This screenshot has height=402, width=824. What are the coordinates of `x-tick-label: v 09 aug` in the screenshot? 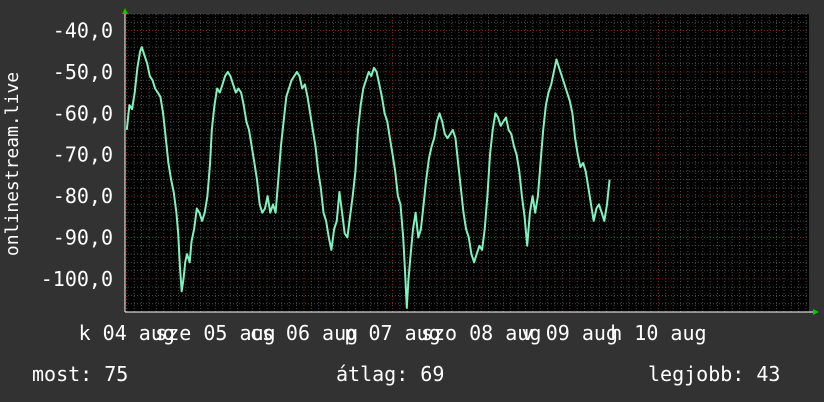 It's located at (570, 333).